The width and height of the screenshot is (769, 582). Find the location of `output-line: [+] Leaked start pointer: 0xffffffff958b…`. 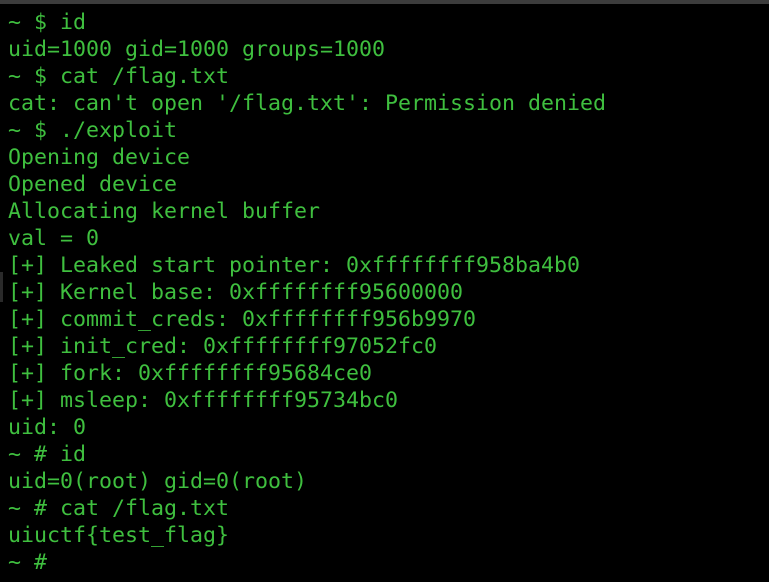

output-line: [+] Leaked start pointer: 0xffffffff958b… is located at coordinates (294, 265).